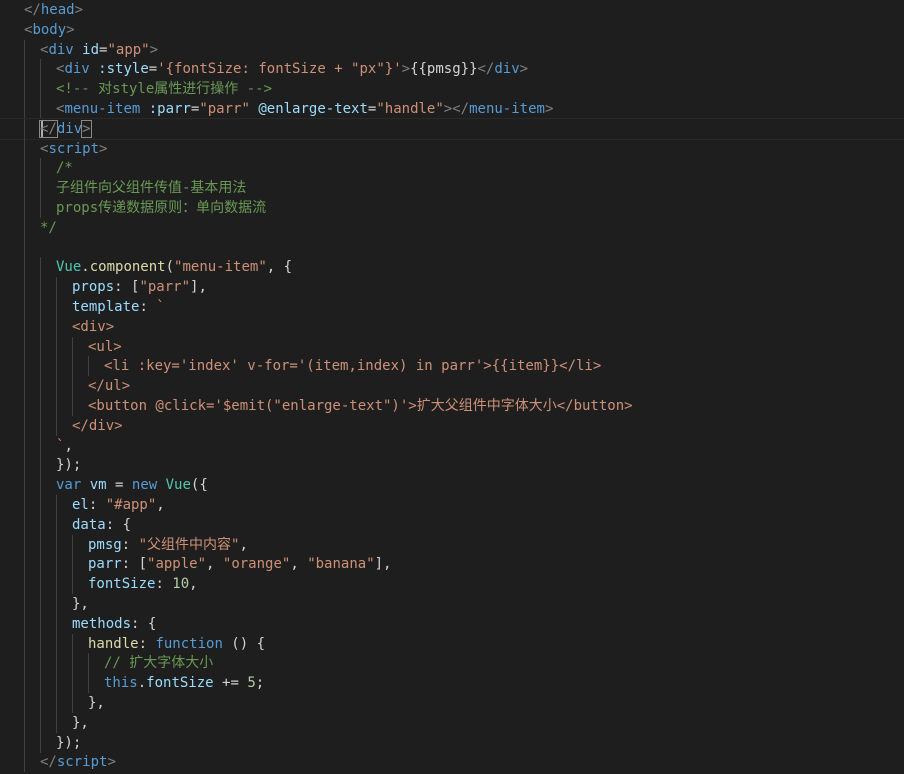  What do you see at coordinates (452, 564) in the screenshot?
I see `code-line: parr: ["apple", "orange", "banana"],` at bounding box center [452, 564].